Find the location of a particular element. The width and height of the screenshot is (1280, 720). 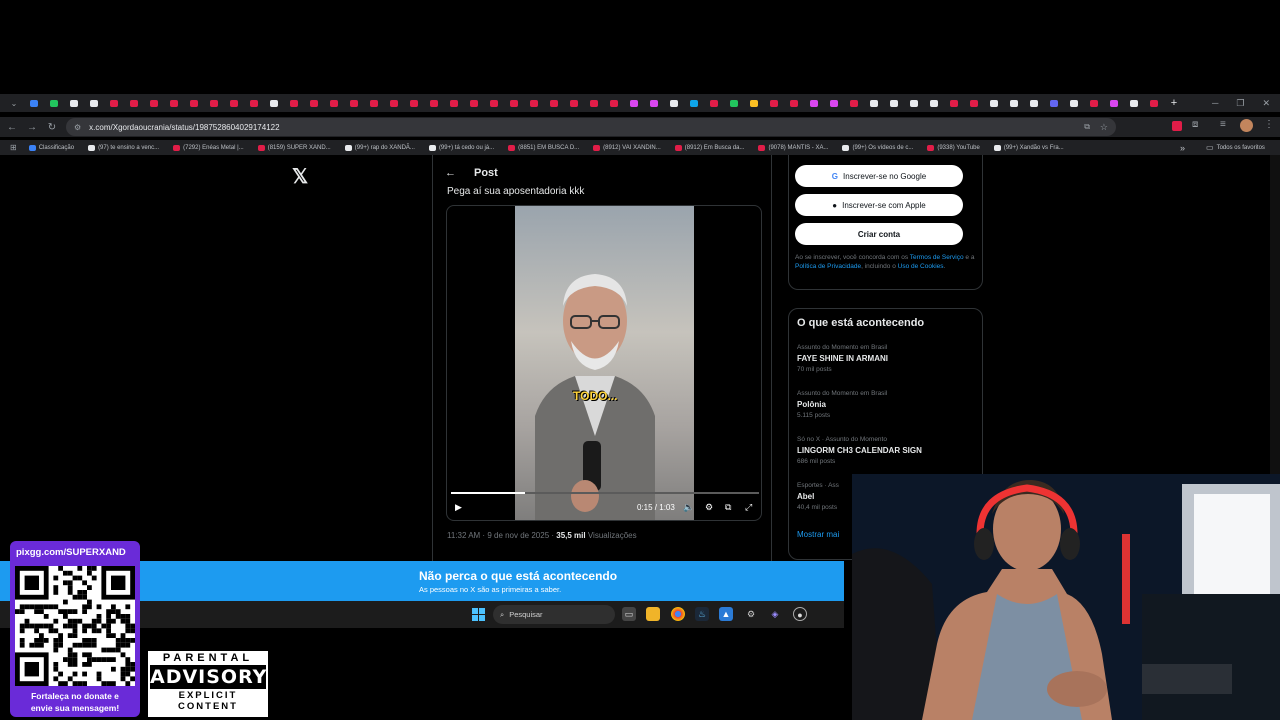

minimize-icon: ─ is located at coordinates (1215, 103).